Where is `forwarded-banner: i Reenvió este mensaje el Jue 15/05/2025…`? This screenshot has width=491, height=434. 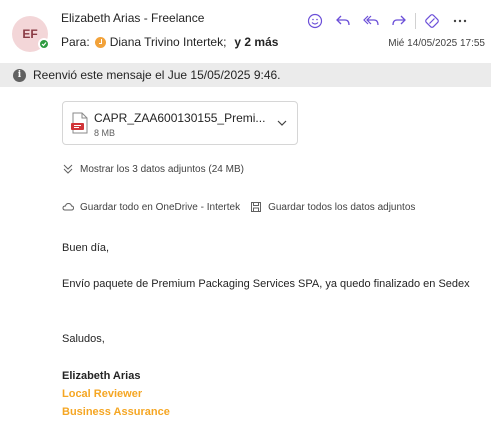 forwarded-banner: i Reenvió este mensaje el Jue 15/05/2025… is located at coordinates (245, 75).